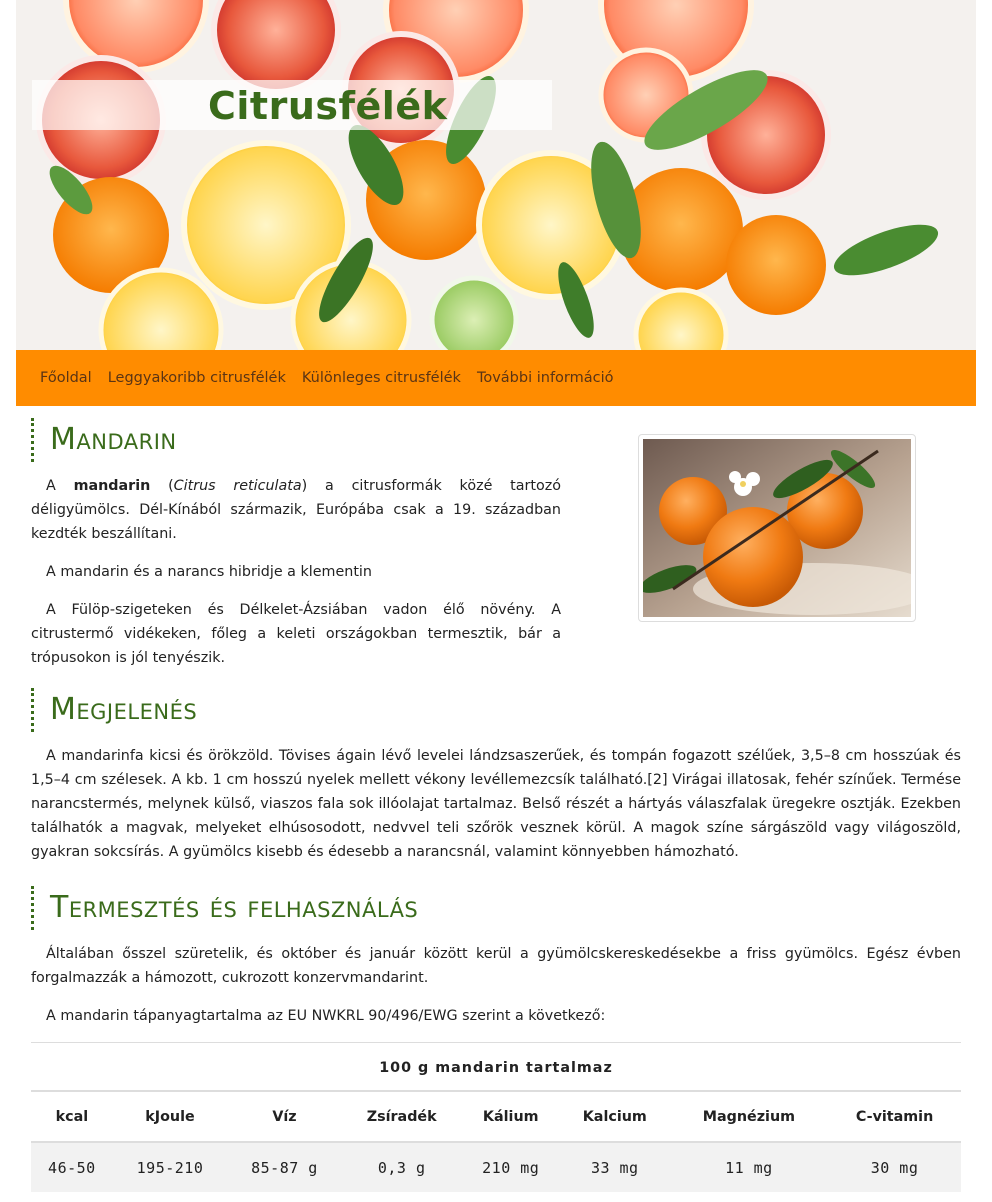 The image size is (992, 1202). Describe the element at coordinates (510, 1117) in the screenshot. I see `col-header: Kálium` at that location.